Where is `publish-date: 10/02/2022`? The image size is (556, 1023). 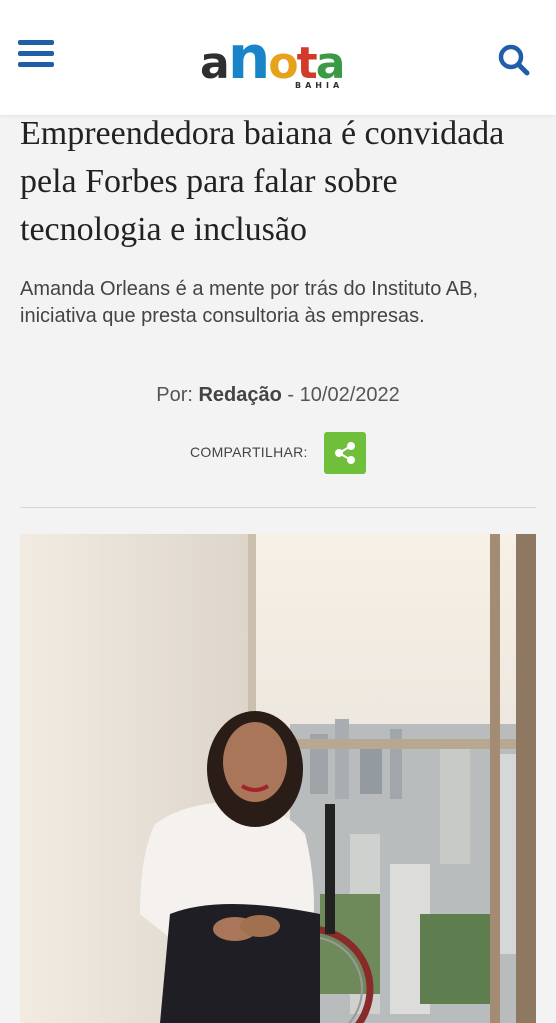 publish-date: 10/02/2022 is located at coordinates (349, 395).